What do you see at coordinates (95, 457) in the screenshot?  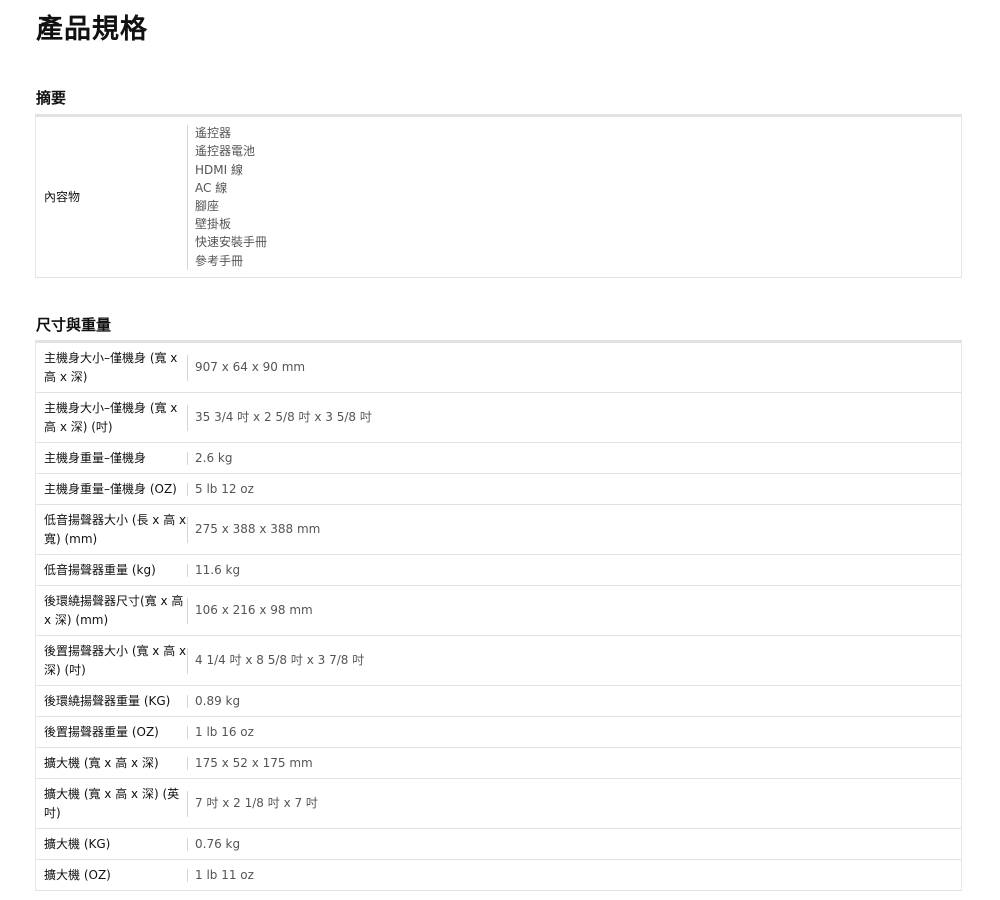 I see `spec-label: 主機身重量–僅機身` at bounding box center [95, 457].